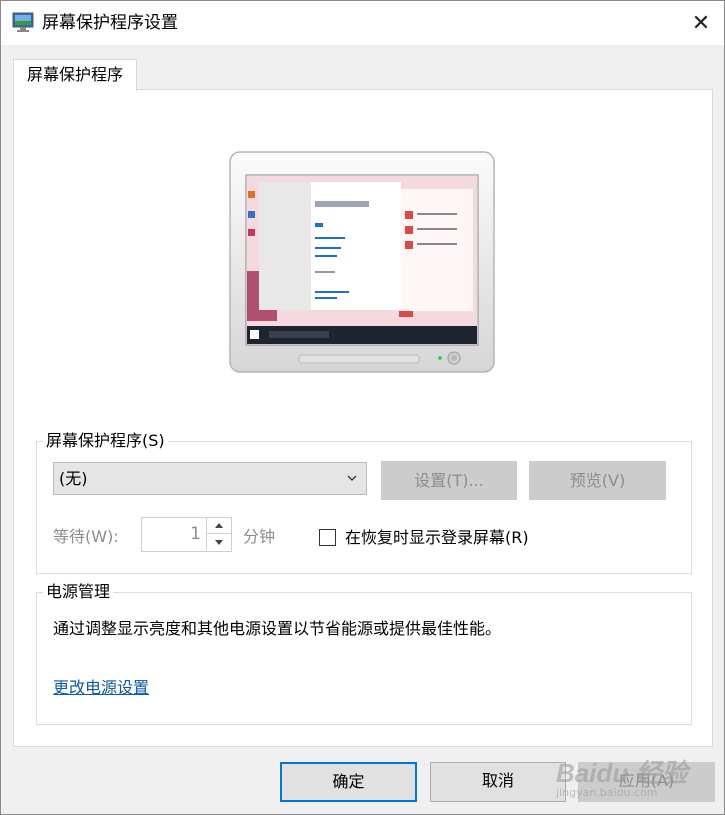 The width and height of the screenshot is (725, 815). I want to click on tab-screensaver: 屏幕保护程序, so click(75, 75).